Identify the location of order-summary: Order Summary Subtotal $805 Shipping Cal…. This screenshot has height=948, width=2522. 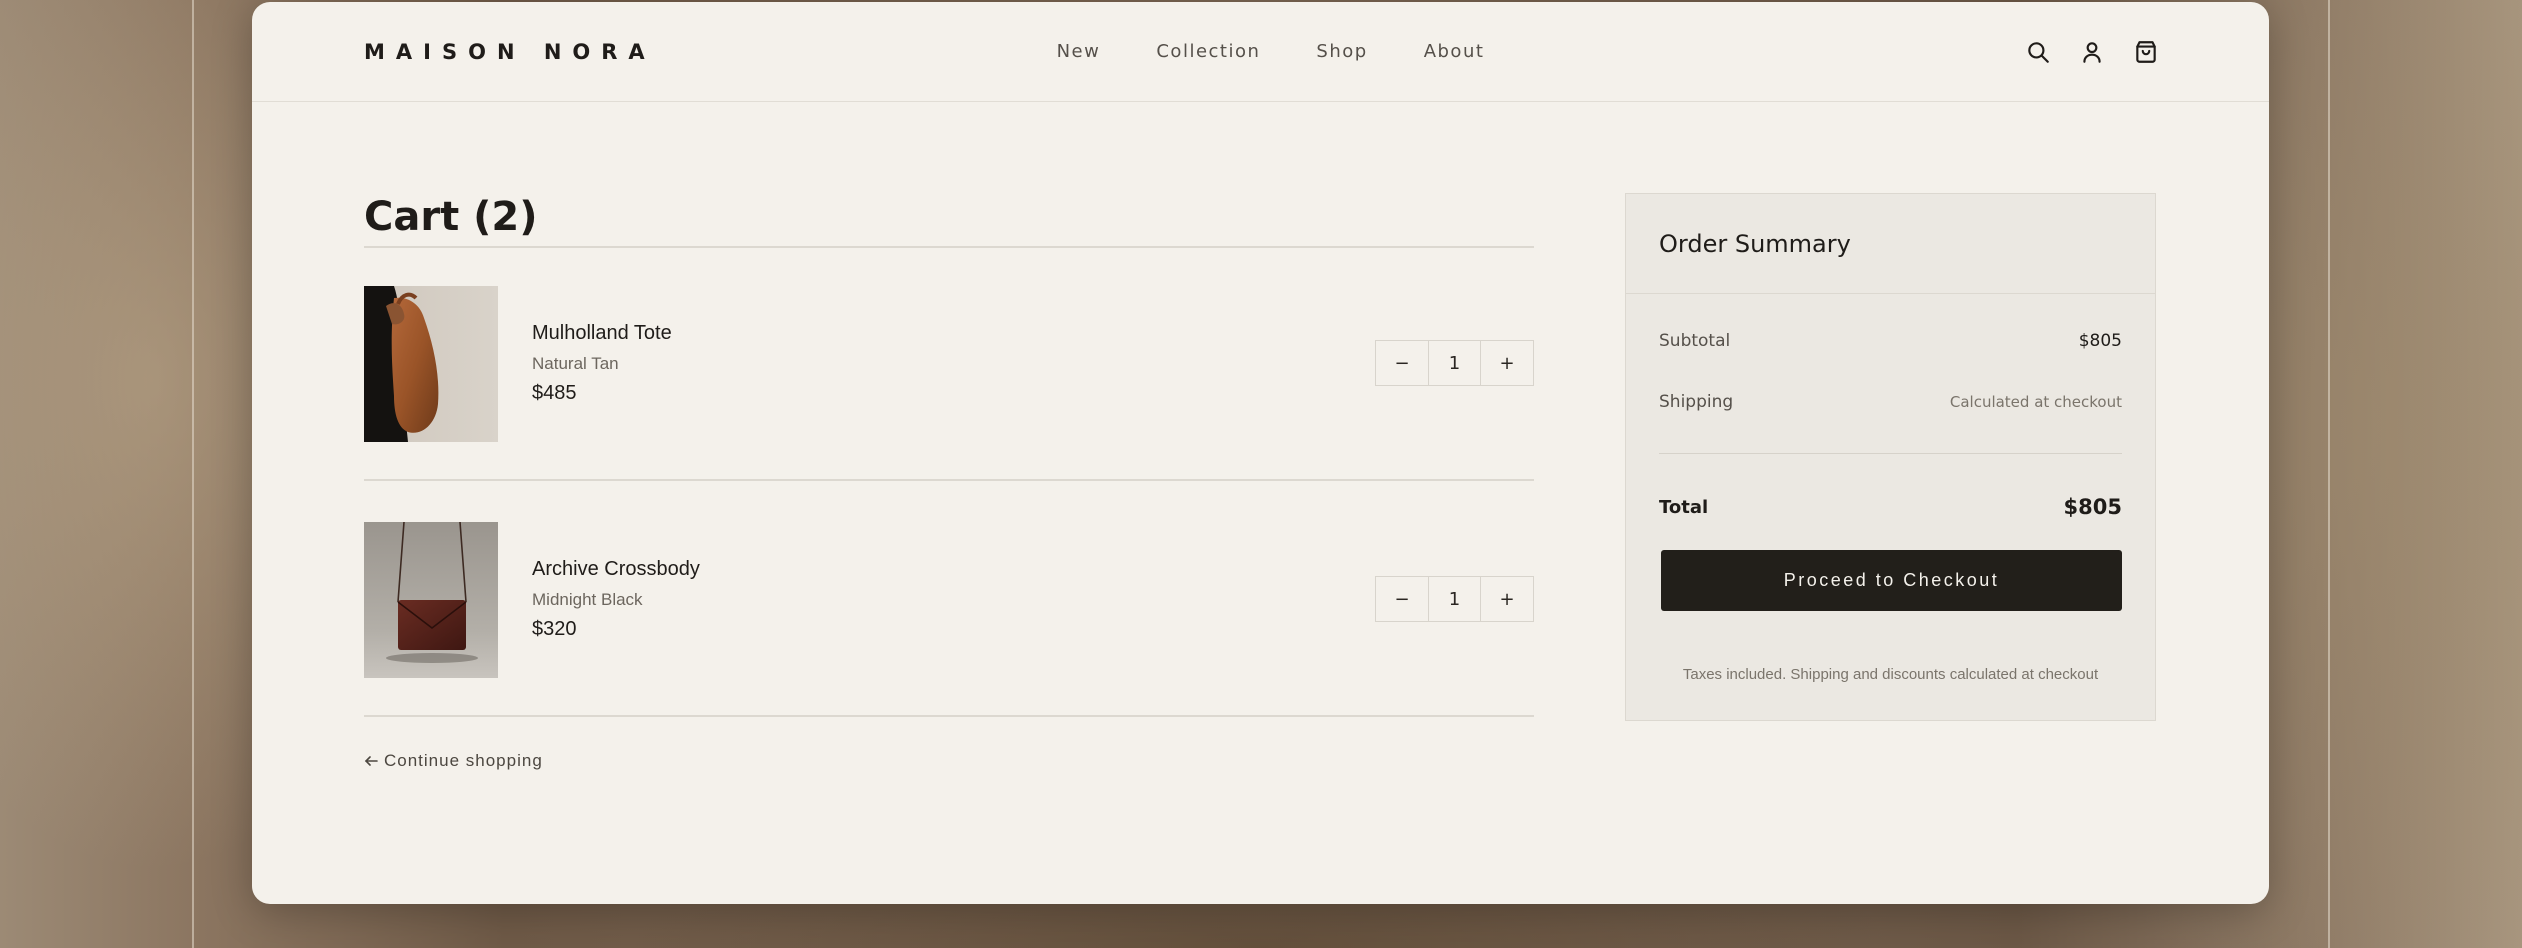
(1890, 457).